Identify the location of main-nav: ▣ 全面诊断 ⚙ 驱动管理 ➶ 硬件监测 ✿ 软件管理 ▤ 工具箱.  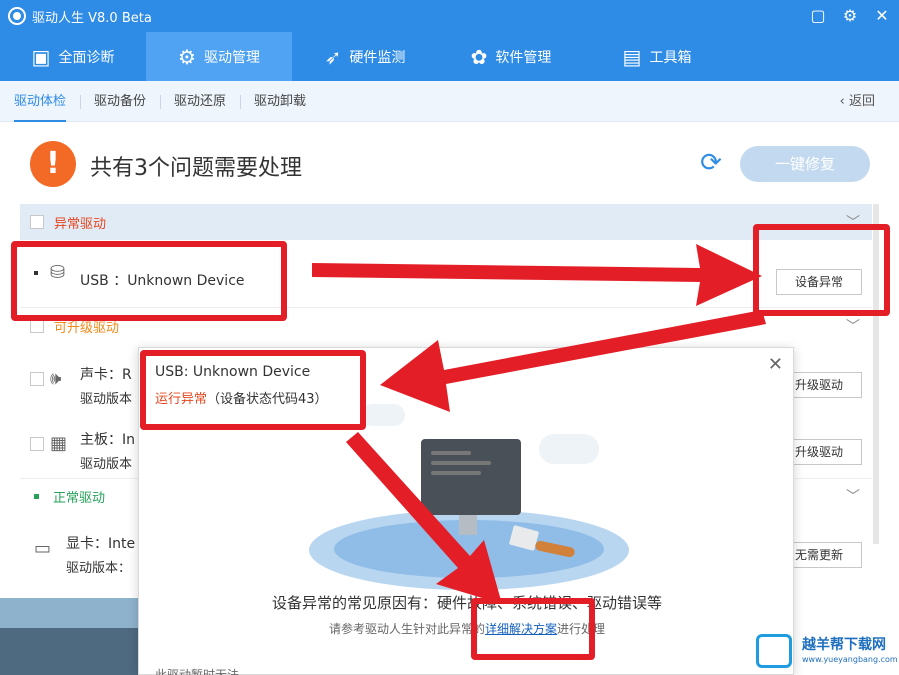
(449, 56).